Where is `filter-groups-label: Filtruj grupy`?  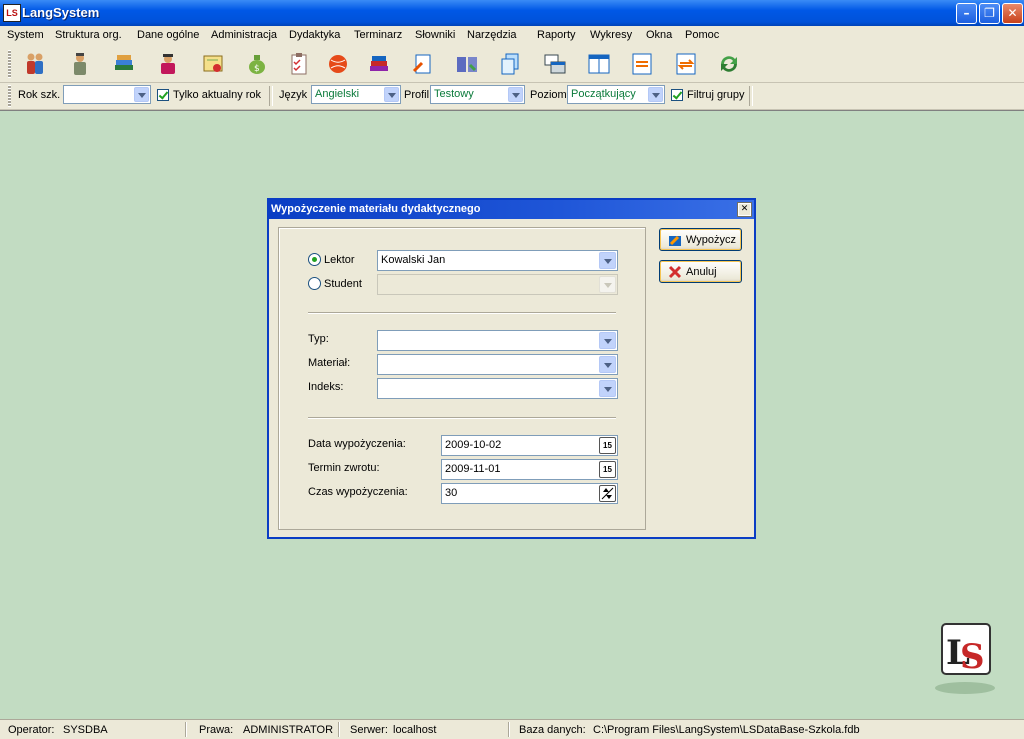
filter-groups-label: Filtruj grupy is located at coordinates (716, 95).